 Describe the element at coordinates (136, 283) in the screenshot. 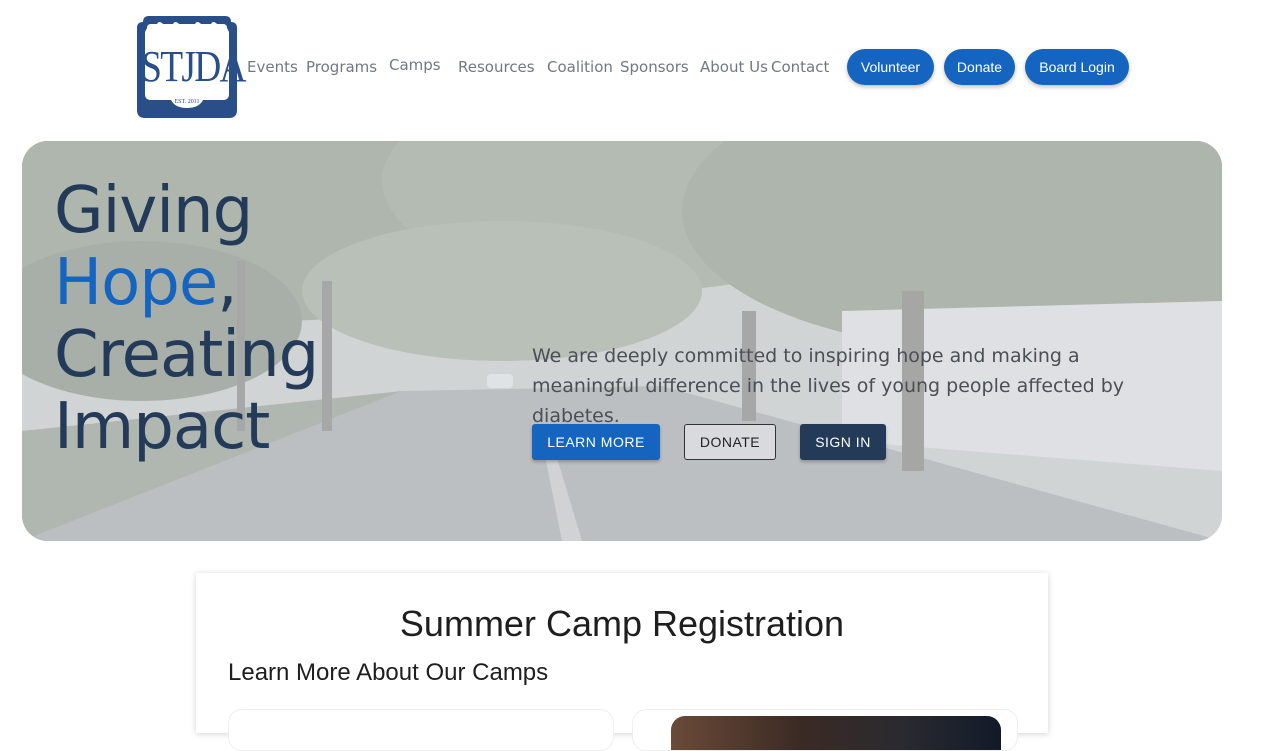

I see `headline-hope: Hope` at that location.